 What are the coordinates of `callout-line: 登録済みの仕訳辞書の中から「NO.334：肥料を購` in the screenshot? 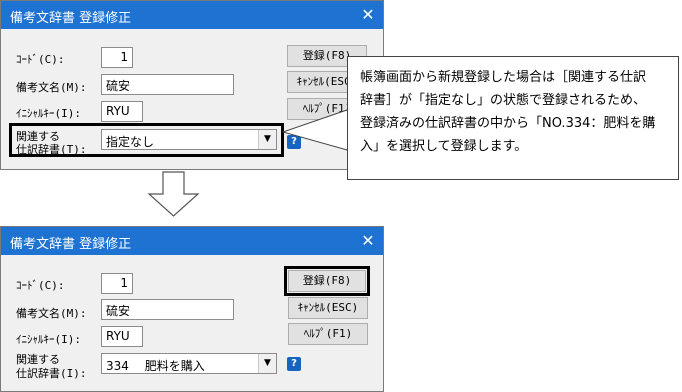 It's located at (508, 123).